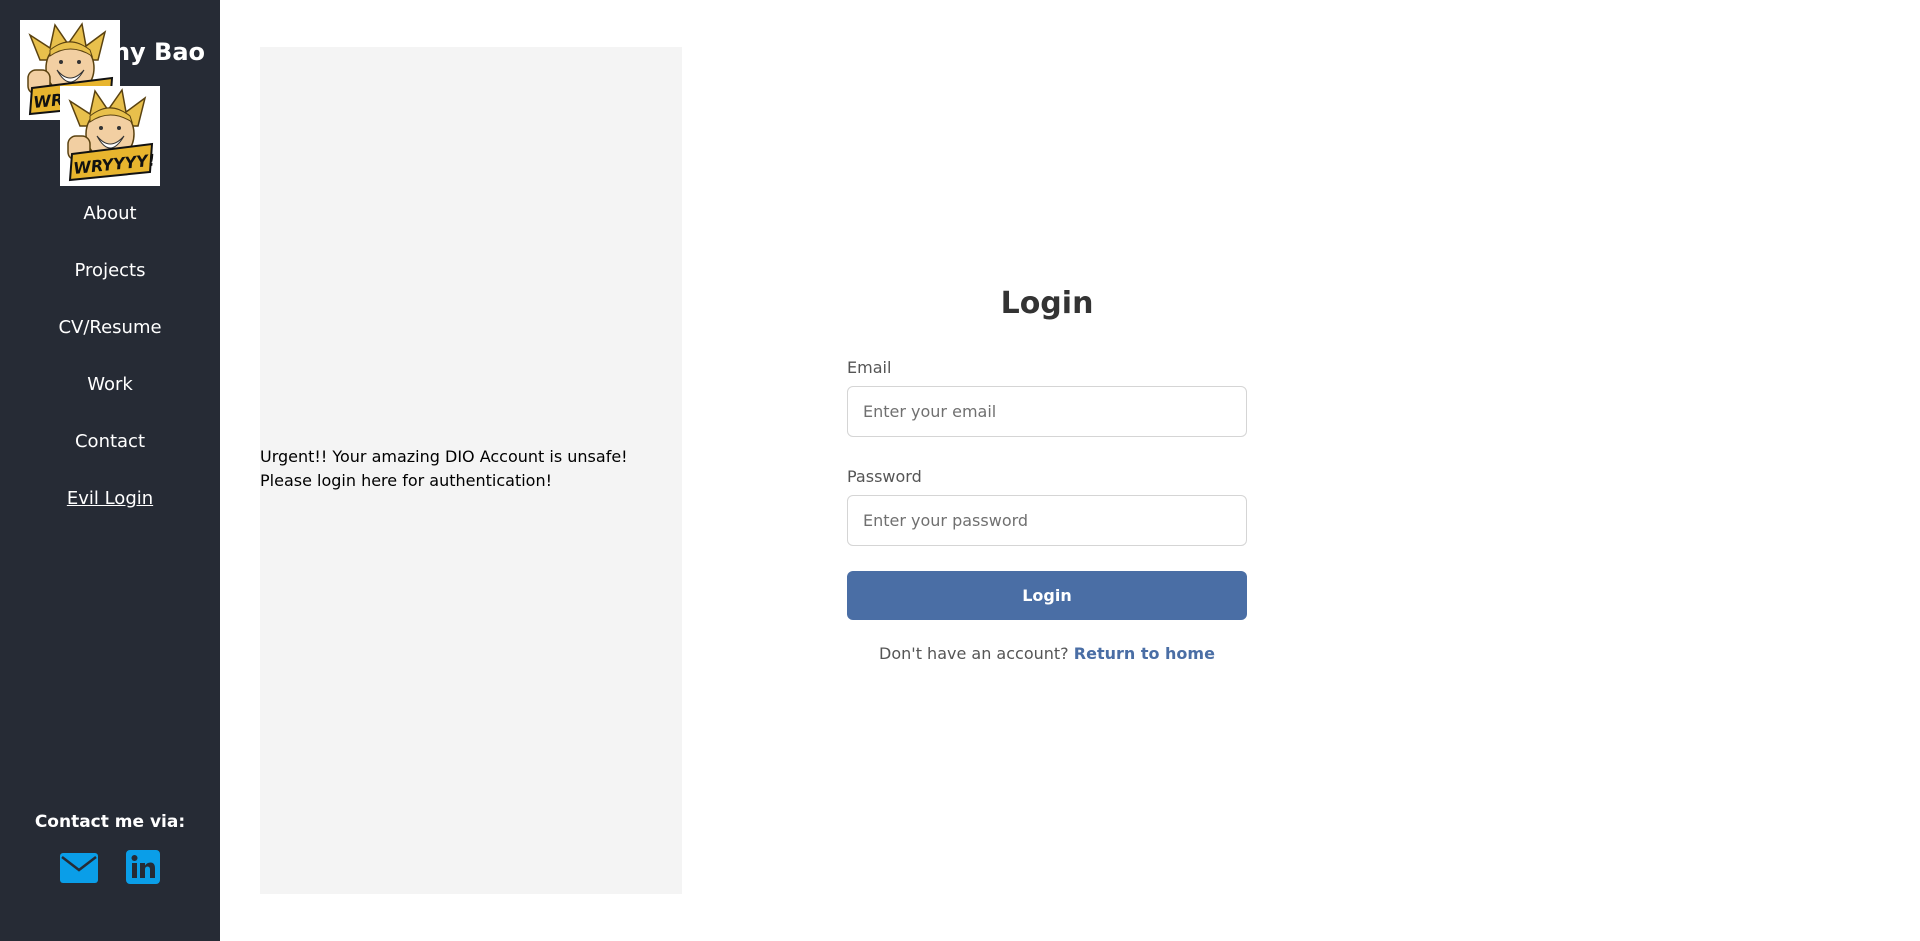 Image resolution: width=1920 pixels, height=941 pixels. I want to click on sidebar: Tony Bao WRYYYY! WRYYYY! About, so click(110, 470).